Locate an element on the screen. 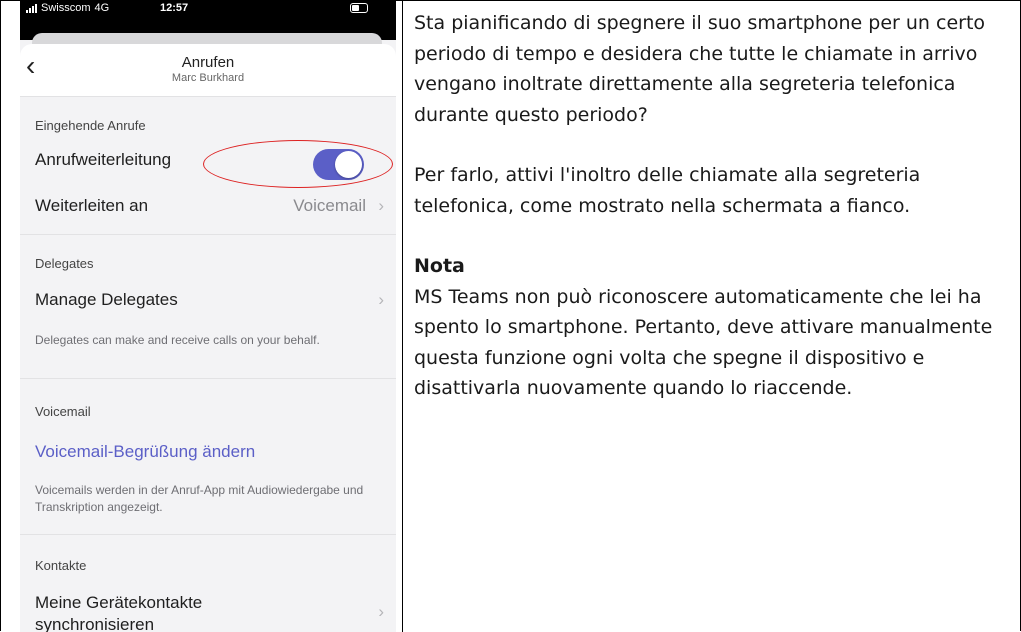 The height and width of the screenshot is (632, 1021). voicemail-greeting-link: Voicemail-Begrüßung ändern is located at coordinates (145, 452).